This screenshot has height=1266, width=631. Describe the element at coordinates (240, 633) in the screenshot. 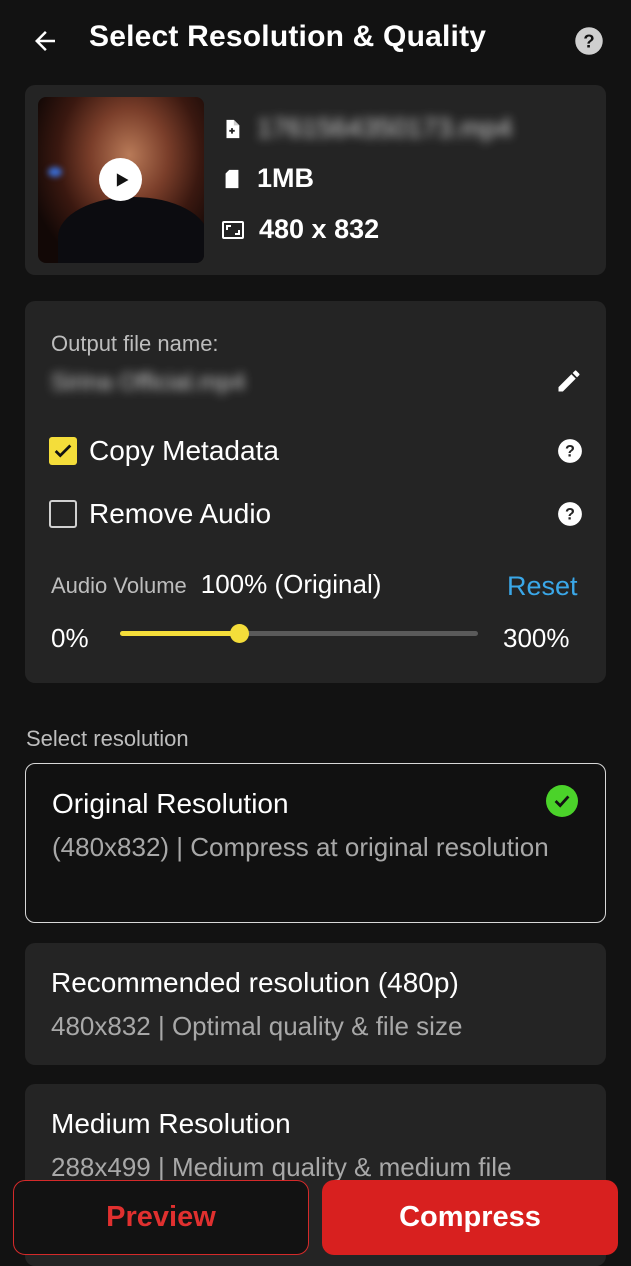

I see `volume-slider-thumb` at that location.